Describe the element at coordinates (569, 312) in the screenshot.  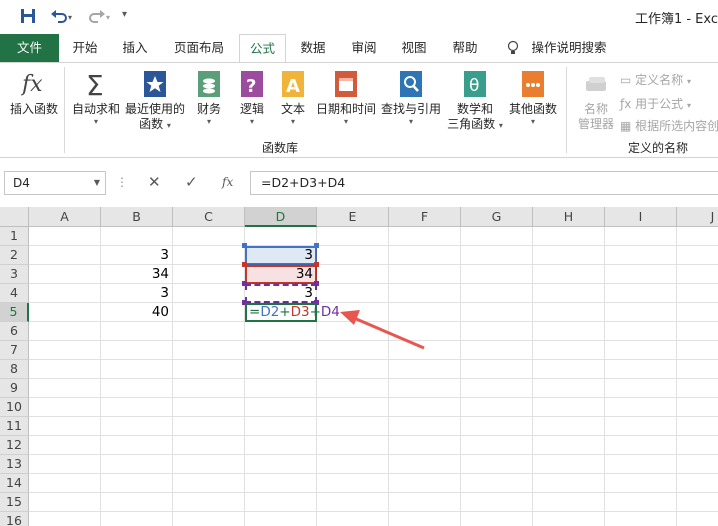
I see `cell-h5` at that location.